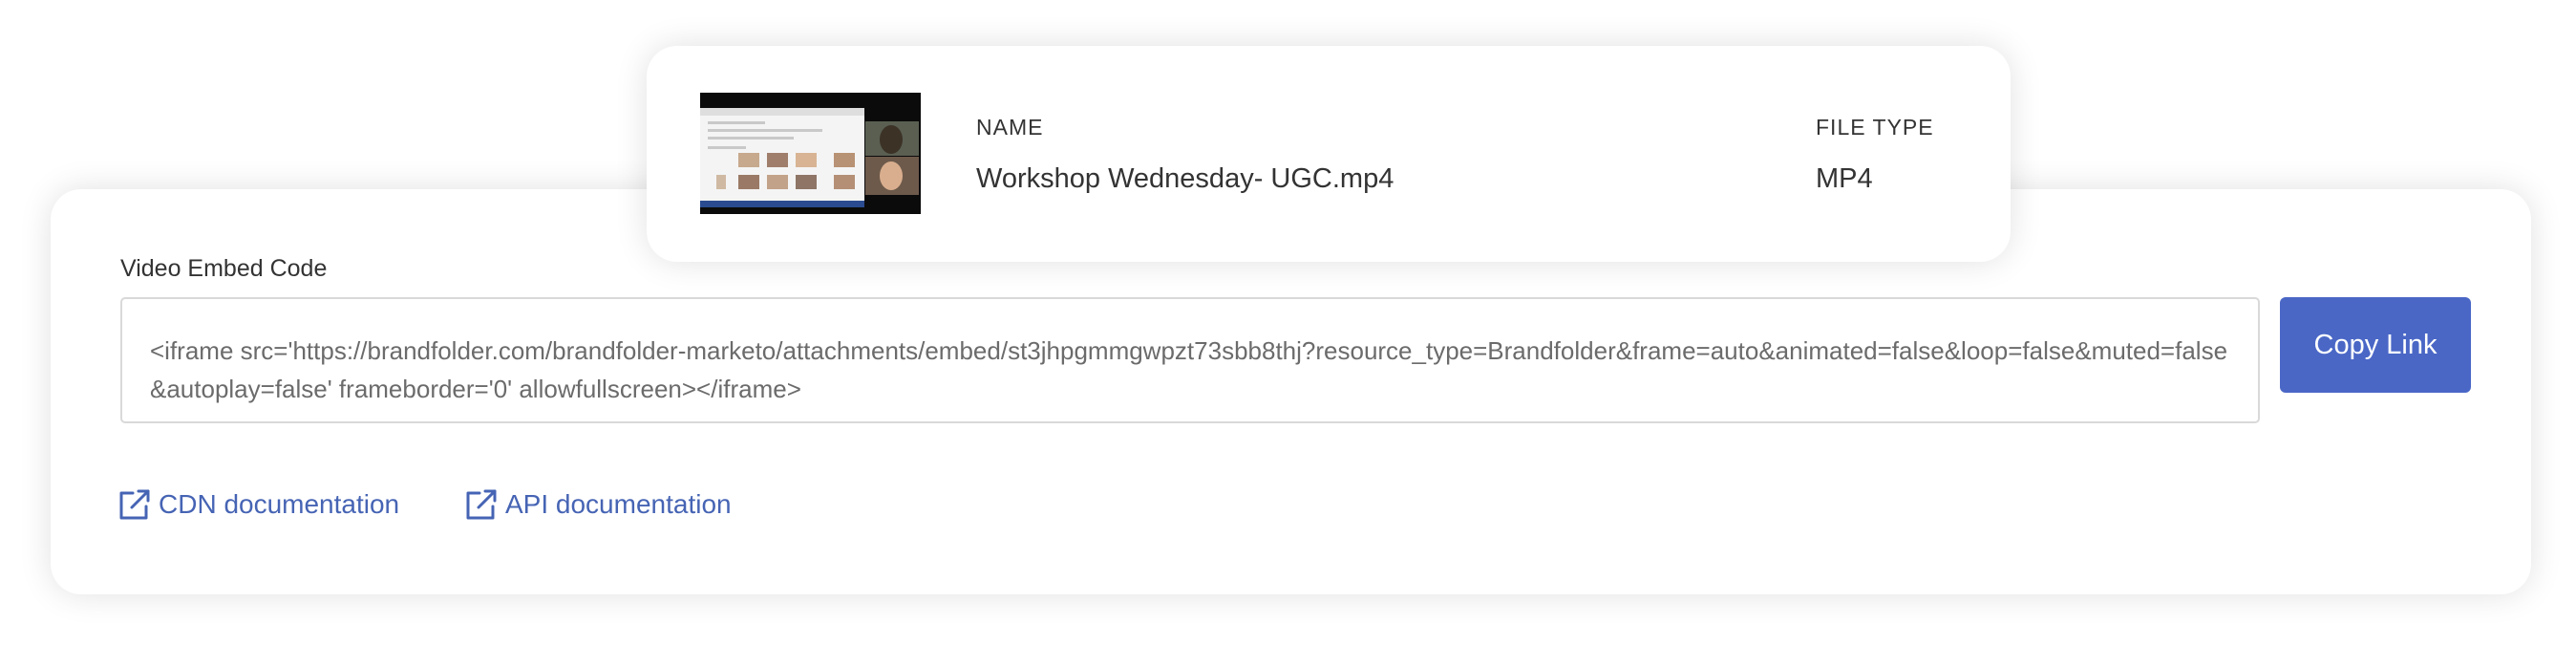  I want to click on copy-link-button: Copy Link, so click(2375, 345).